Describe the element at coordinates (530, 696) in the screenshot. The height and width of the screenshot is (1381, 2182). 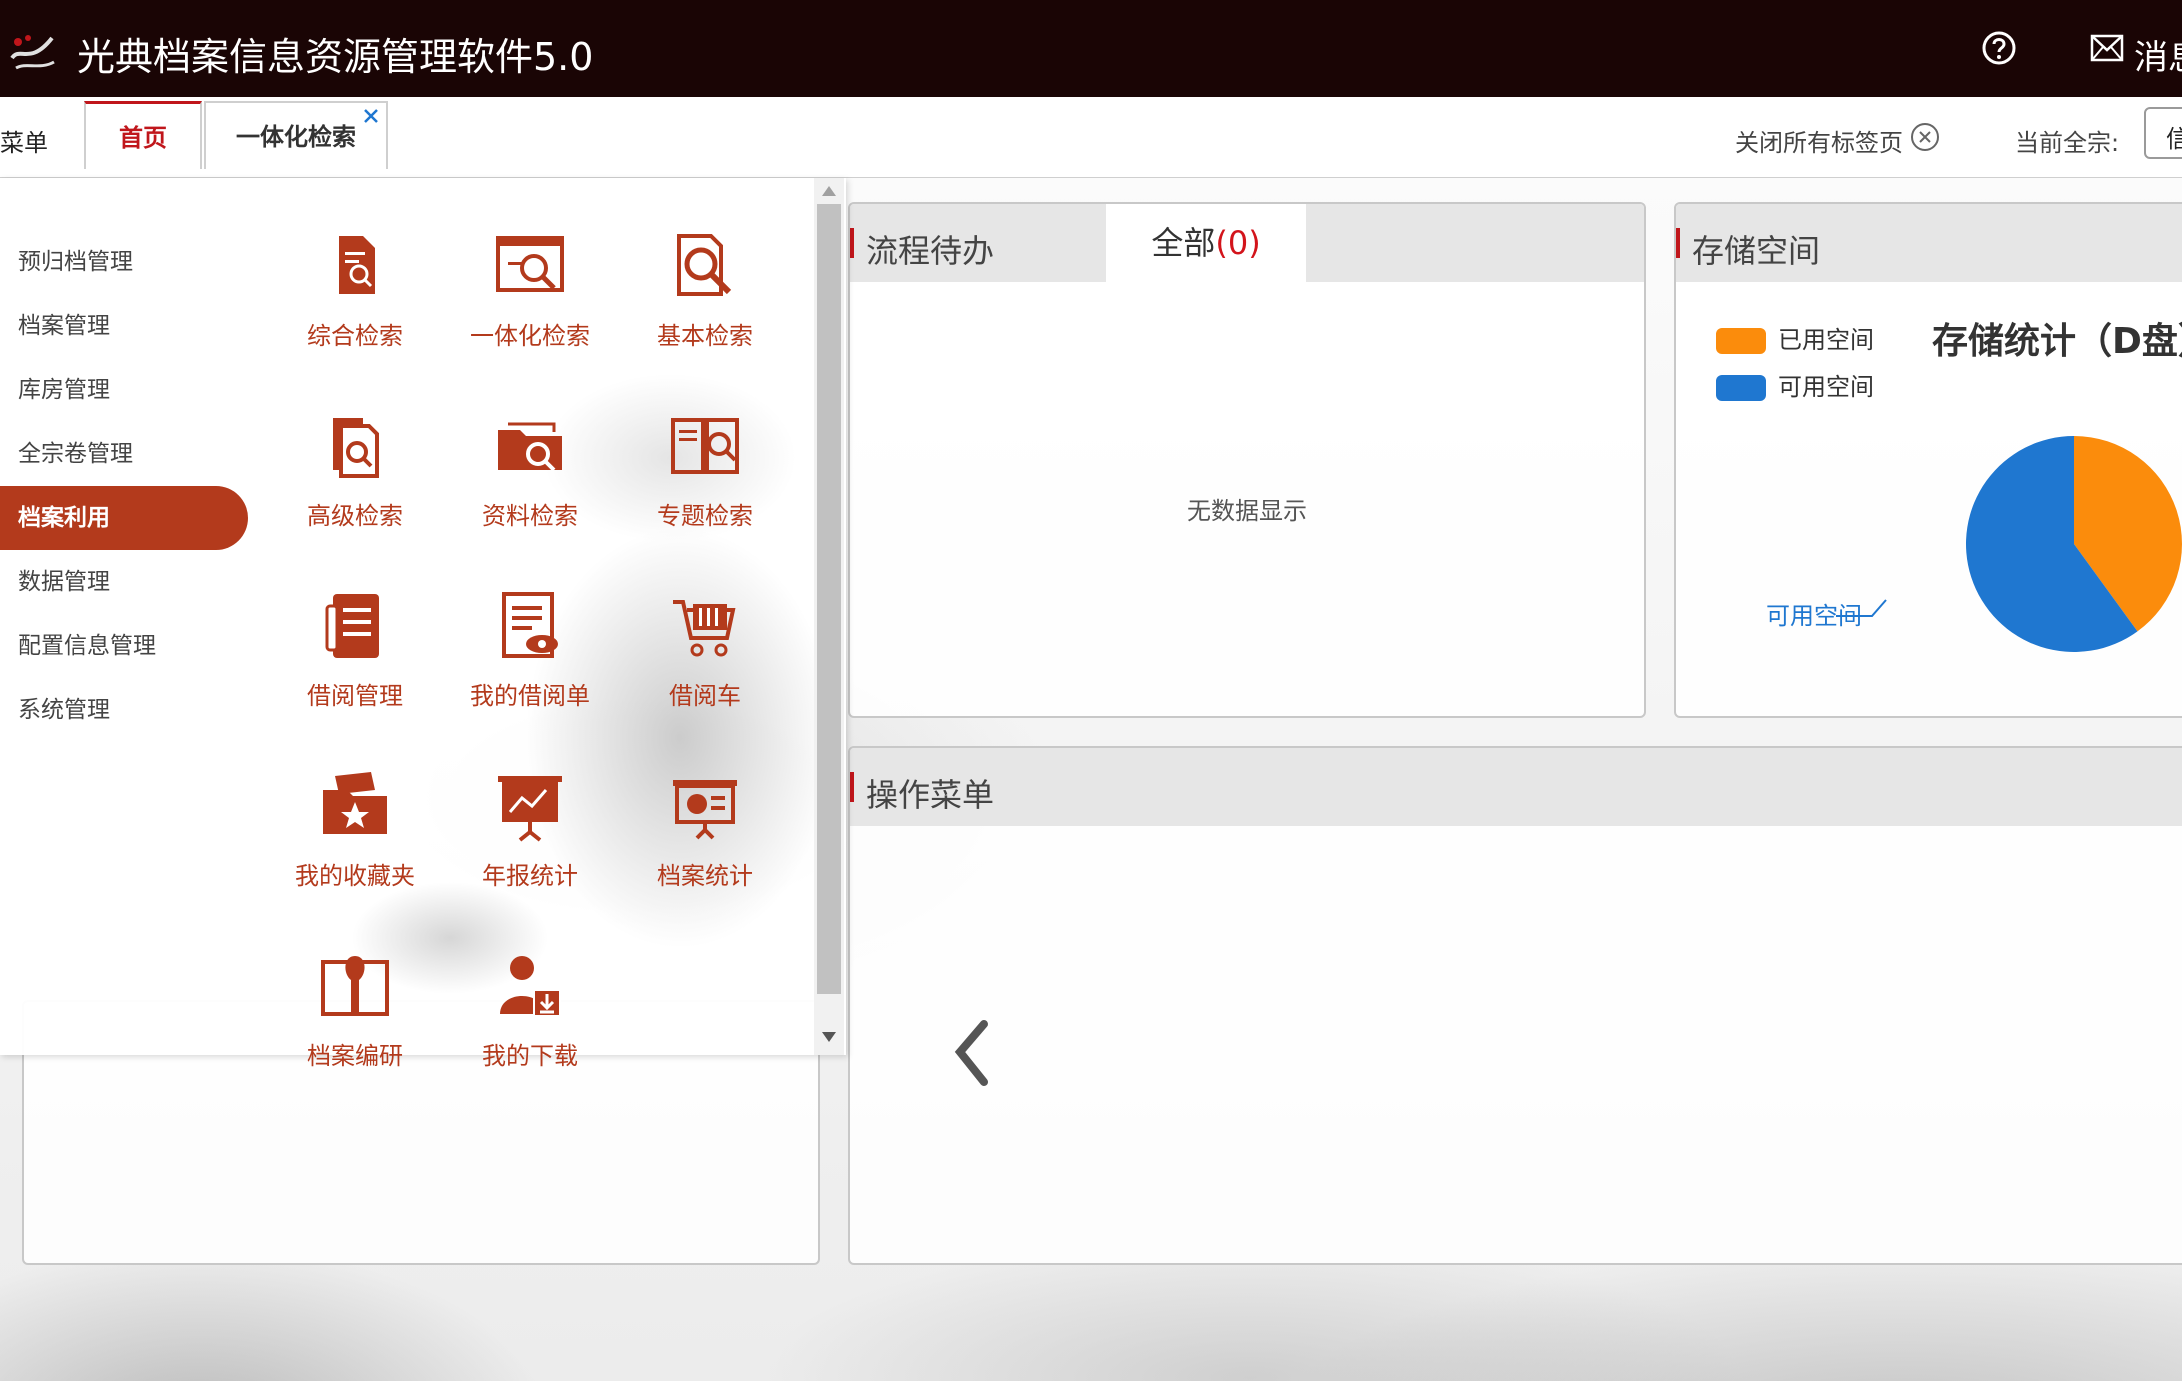
I see `function-label: 我的借阅单` at that location.